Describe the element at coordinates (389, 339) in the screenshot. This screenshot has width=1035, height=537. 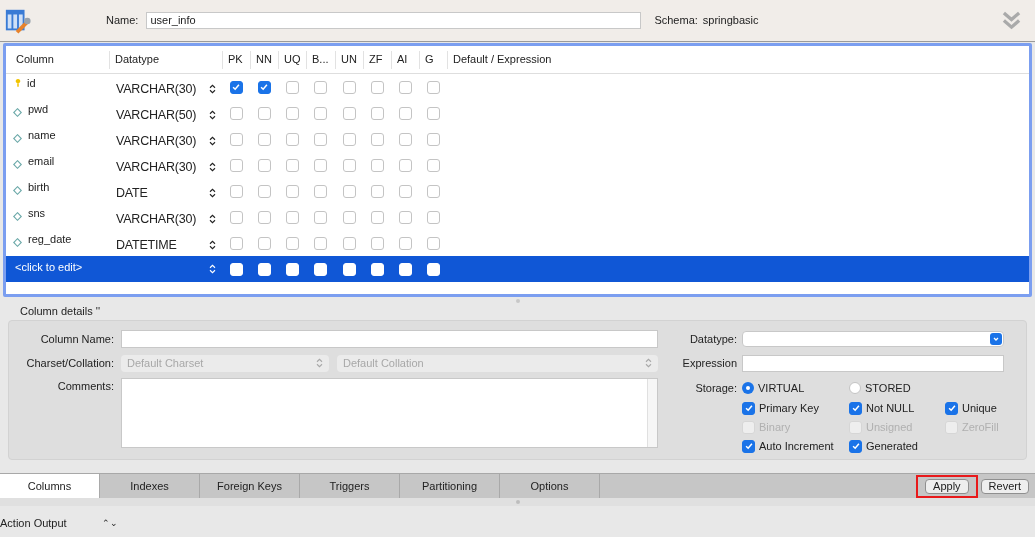
I see `column-name-field` at that location.